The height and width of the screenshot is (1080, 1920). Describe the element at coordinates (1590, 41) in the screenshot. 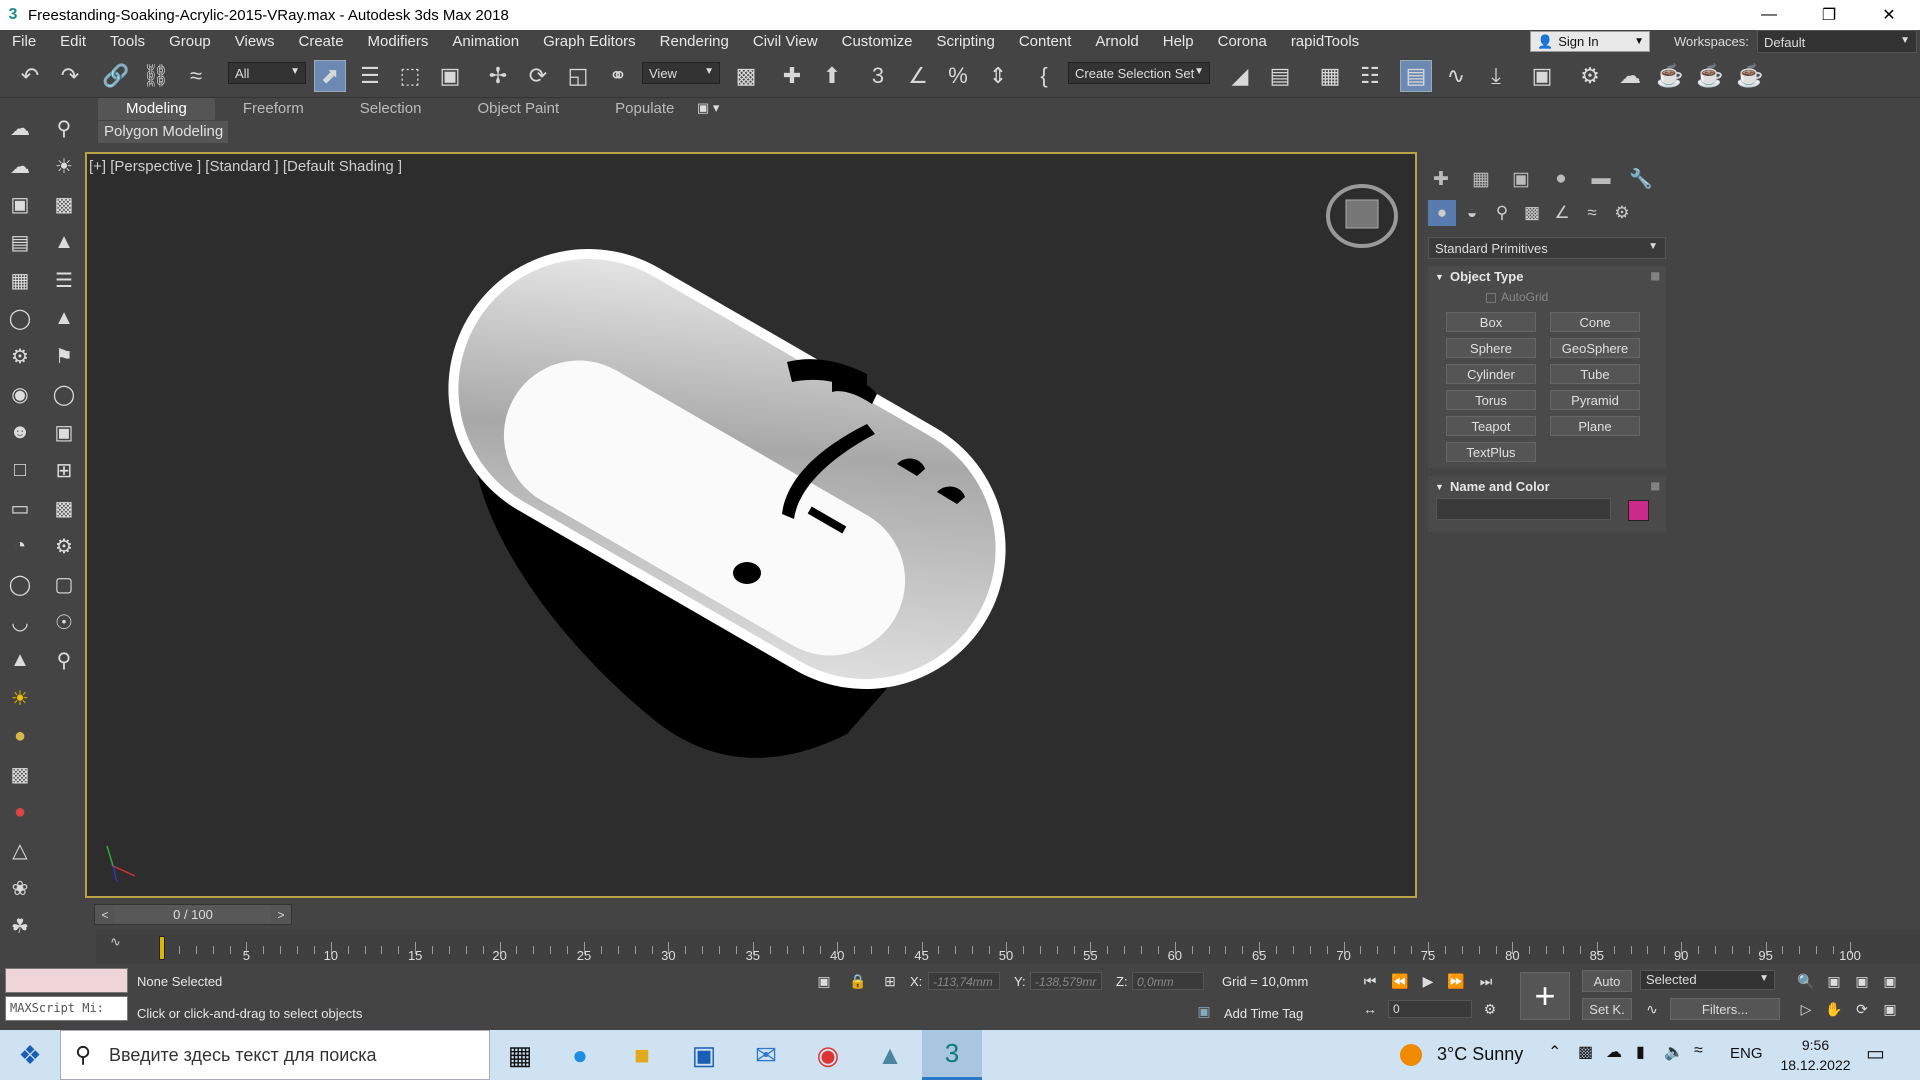

I see `sign-in-dropdown: 👤 Sign In ▼` at that location.